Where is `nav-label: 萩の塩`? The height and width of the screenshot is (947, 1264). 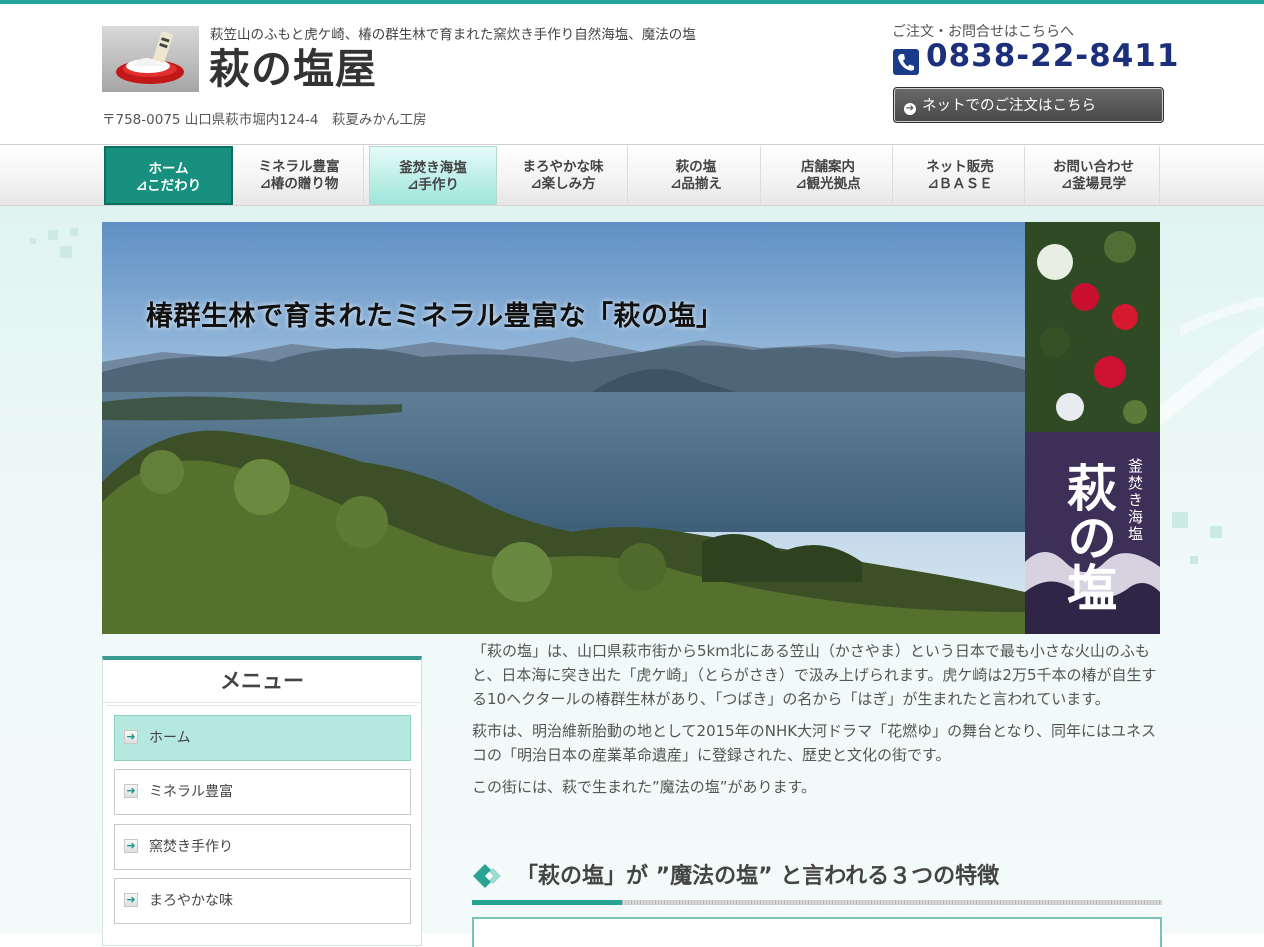
nav-label: 萩の塩 is located at coordinates (696, 167).